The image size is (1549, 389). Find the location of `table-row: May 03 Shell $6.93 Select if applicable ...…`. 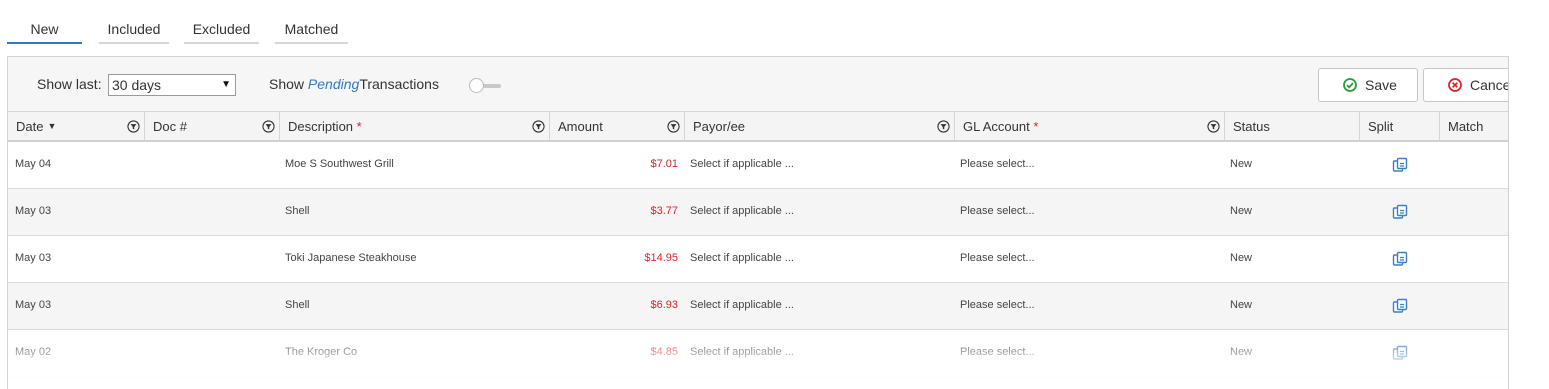

table-row: May 03 Shell $6.93 Select if applicable ...… is located at coordinates (758, 306).